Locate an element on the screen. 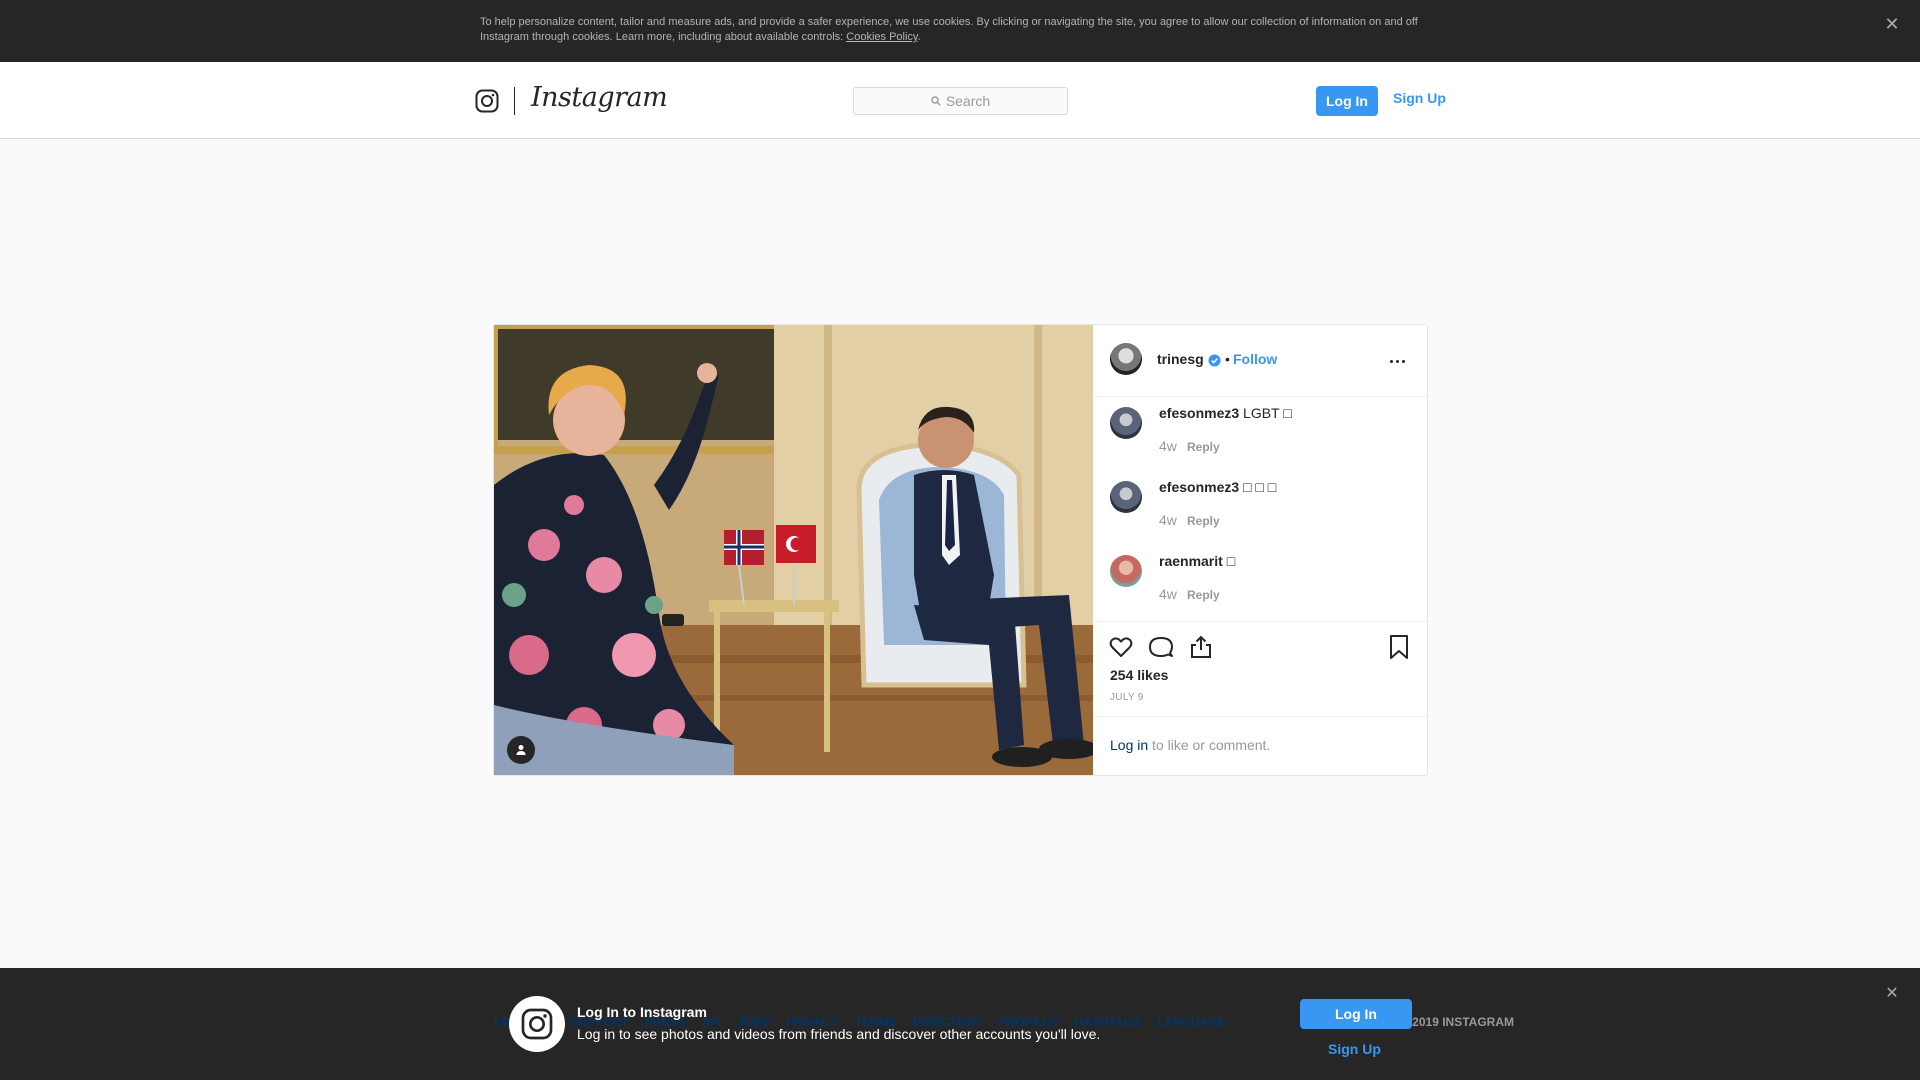 This screenshot has height=1080, width=1920. comment-body: □ is located at coordinates (1229, 561).